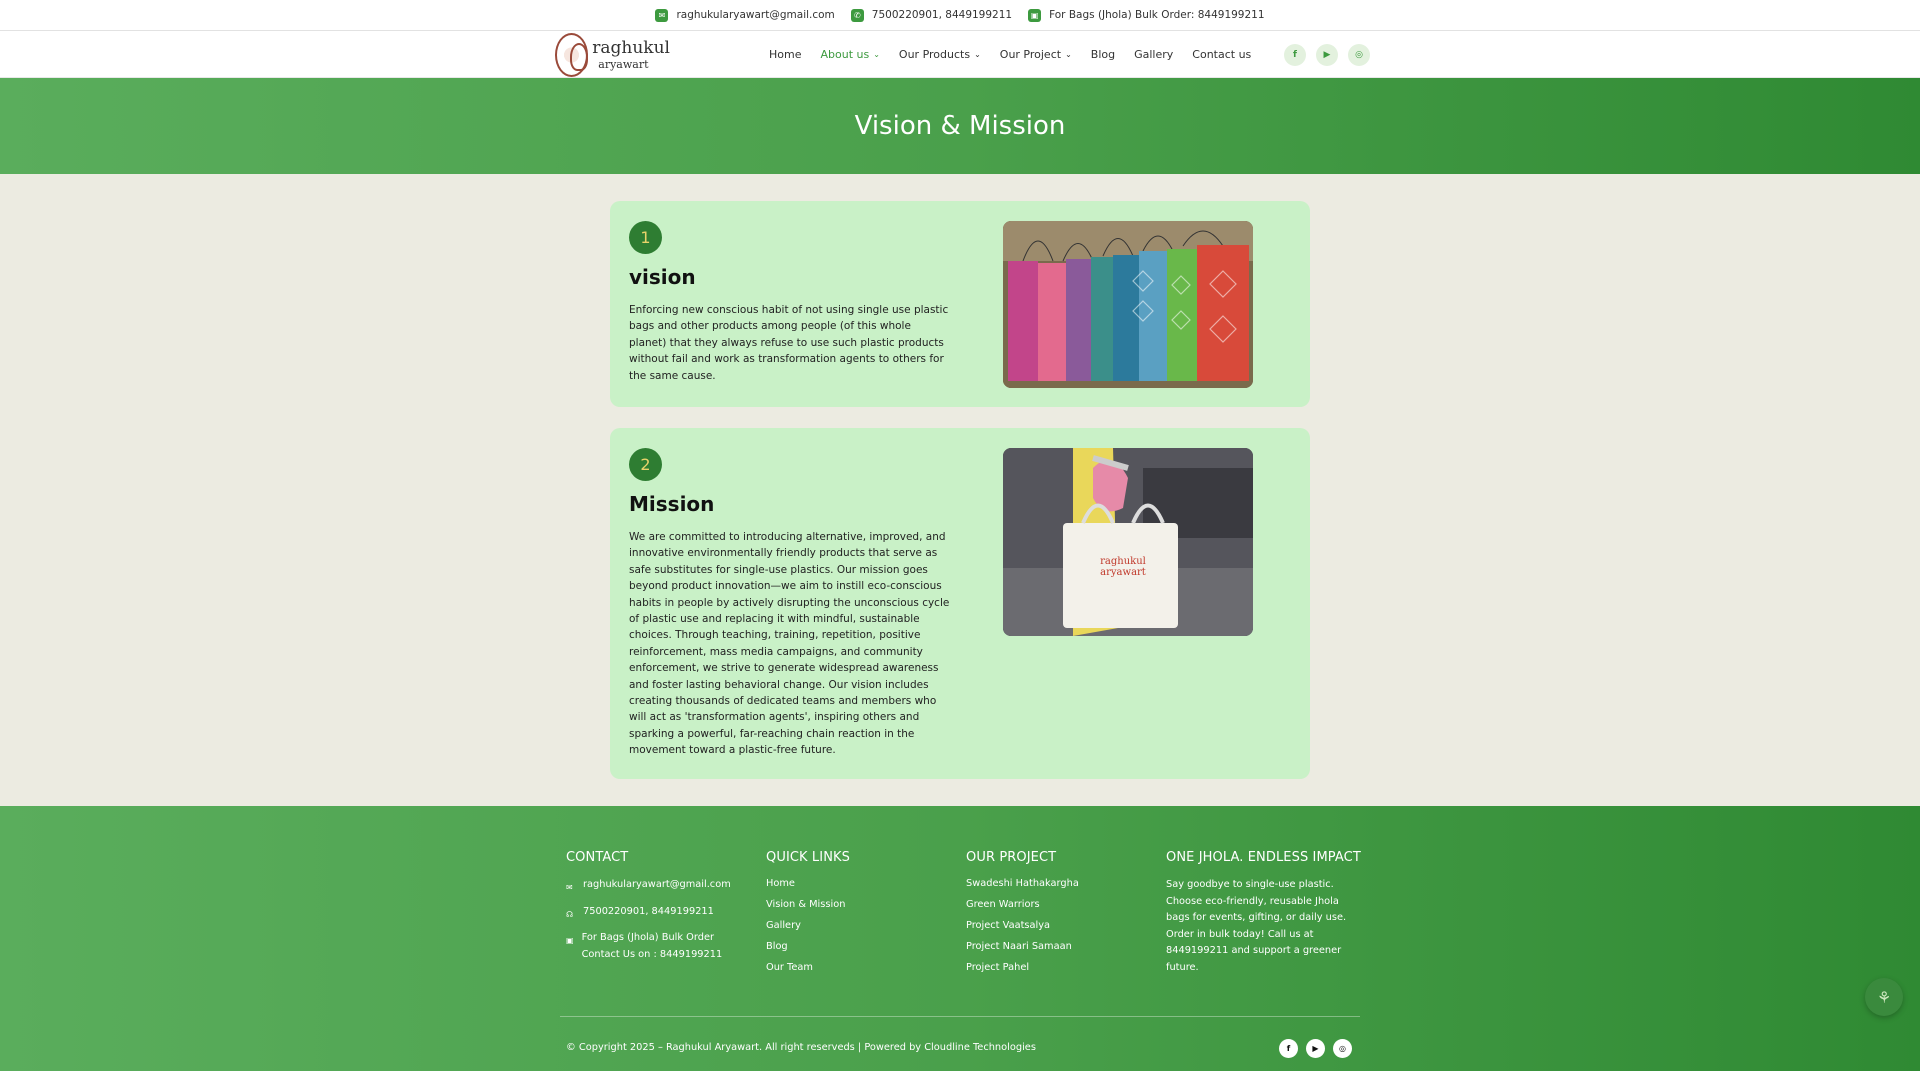  Describe the element at coordinates (808, 925) in the screenshot. I see `footer-link-gallery: Gallery` at that location.